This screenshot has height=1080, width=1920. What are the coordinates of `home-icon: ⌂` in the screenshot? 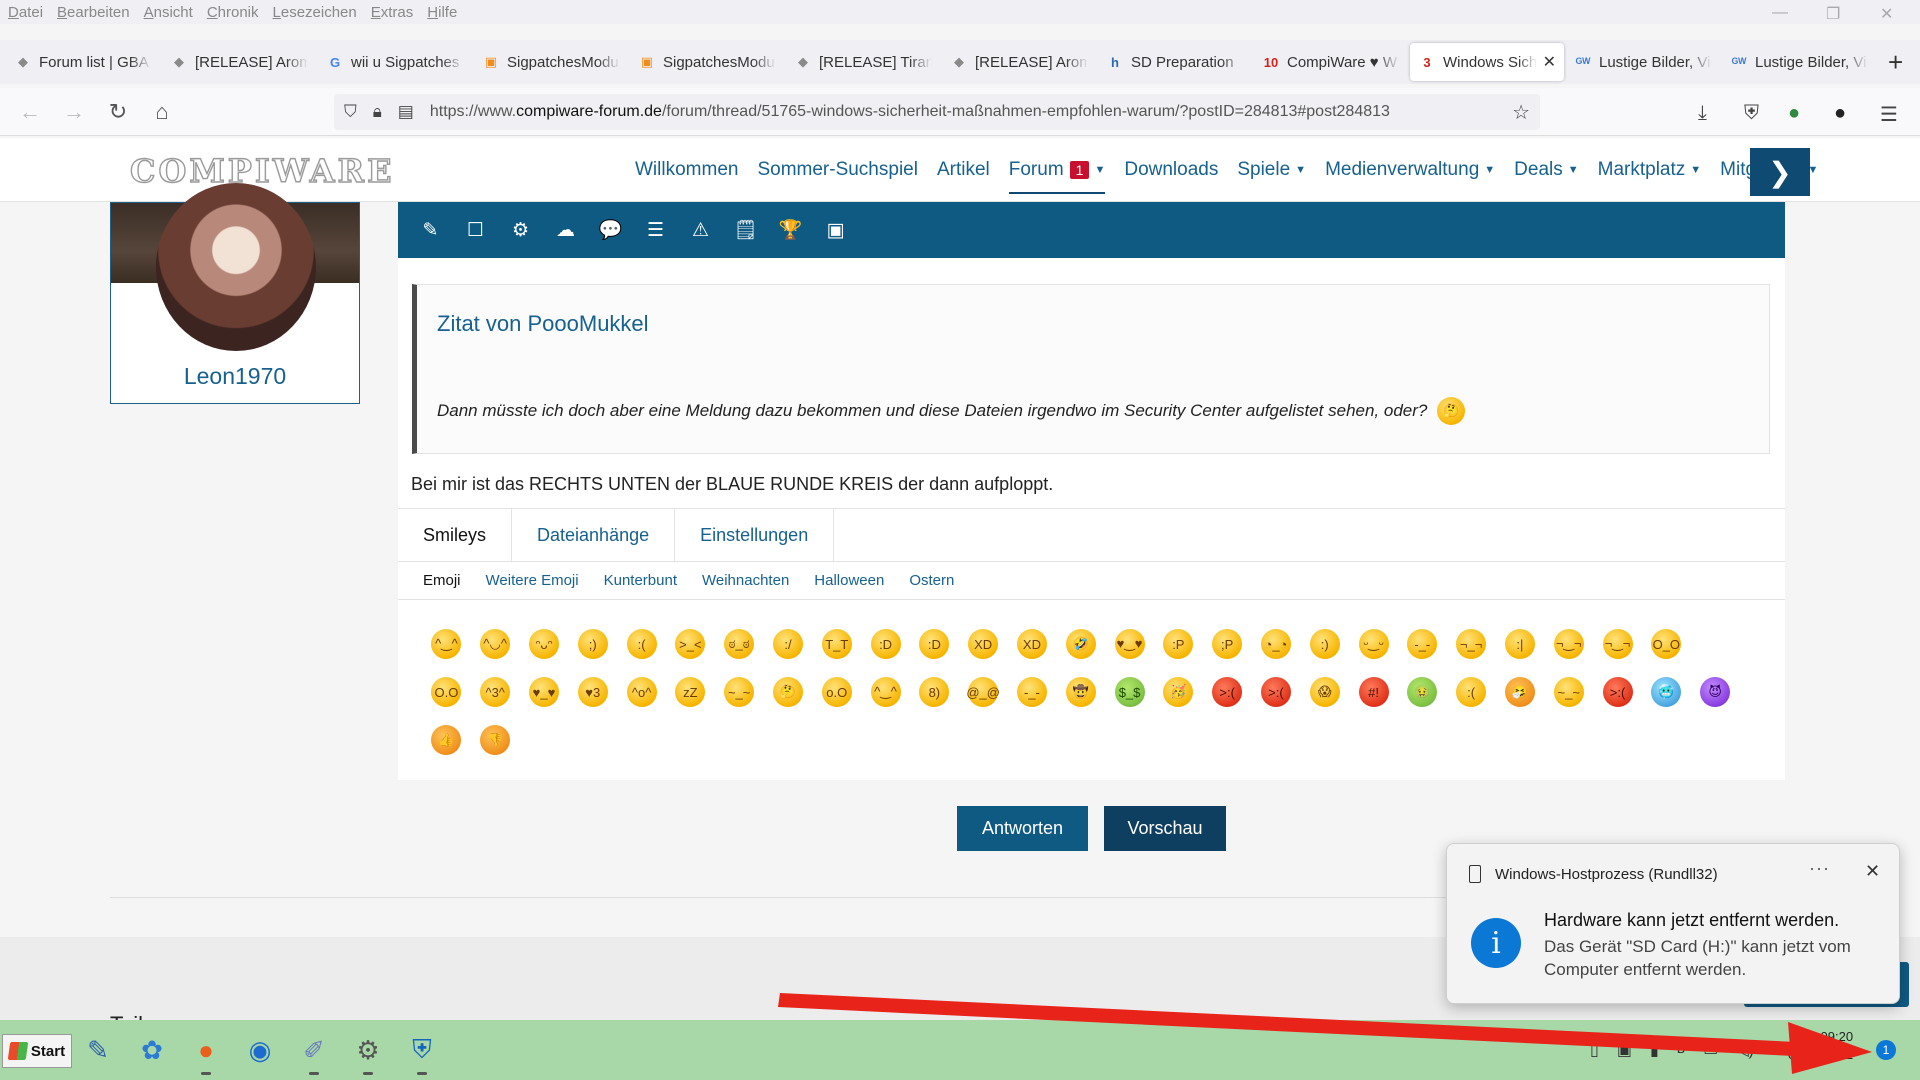 It's located at (162, 112).